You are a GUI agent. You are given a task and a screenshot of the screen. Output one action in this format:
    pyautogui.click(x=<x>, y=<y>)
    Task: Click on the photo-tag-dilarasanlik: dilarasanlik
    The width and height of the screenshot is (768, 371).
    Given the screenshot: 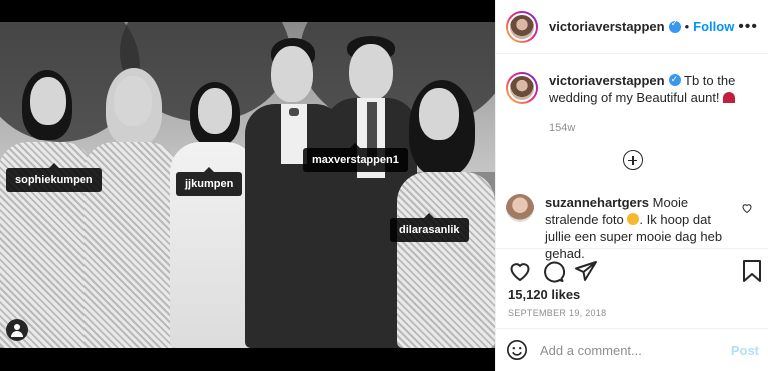 What is the action you would take?
    pyautogui.click(x=429, y=227)
    